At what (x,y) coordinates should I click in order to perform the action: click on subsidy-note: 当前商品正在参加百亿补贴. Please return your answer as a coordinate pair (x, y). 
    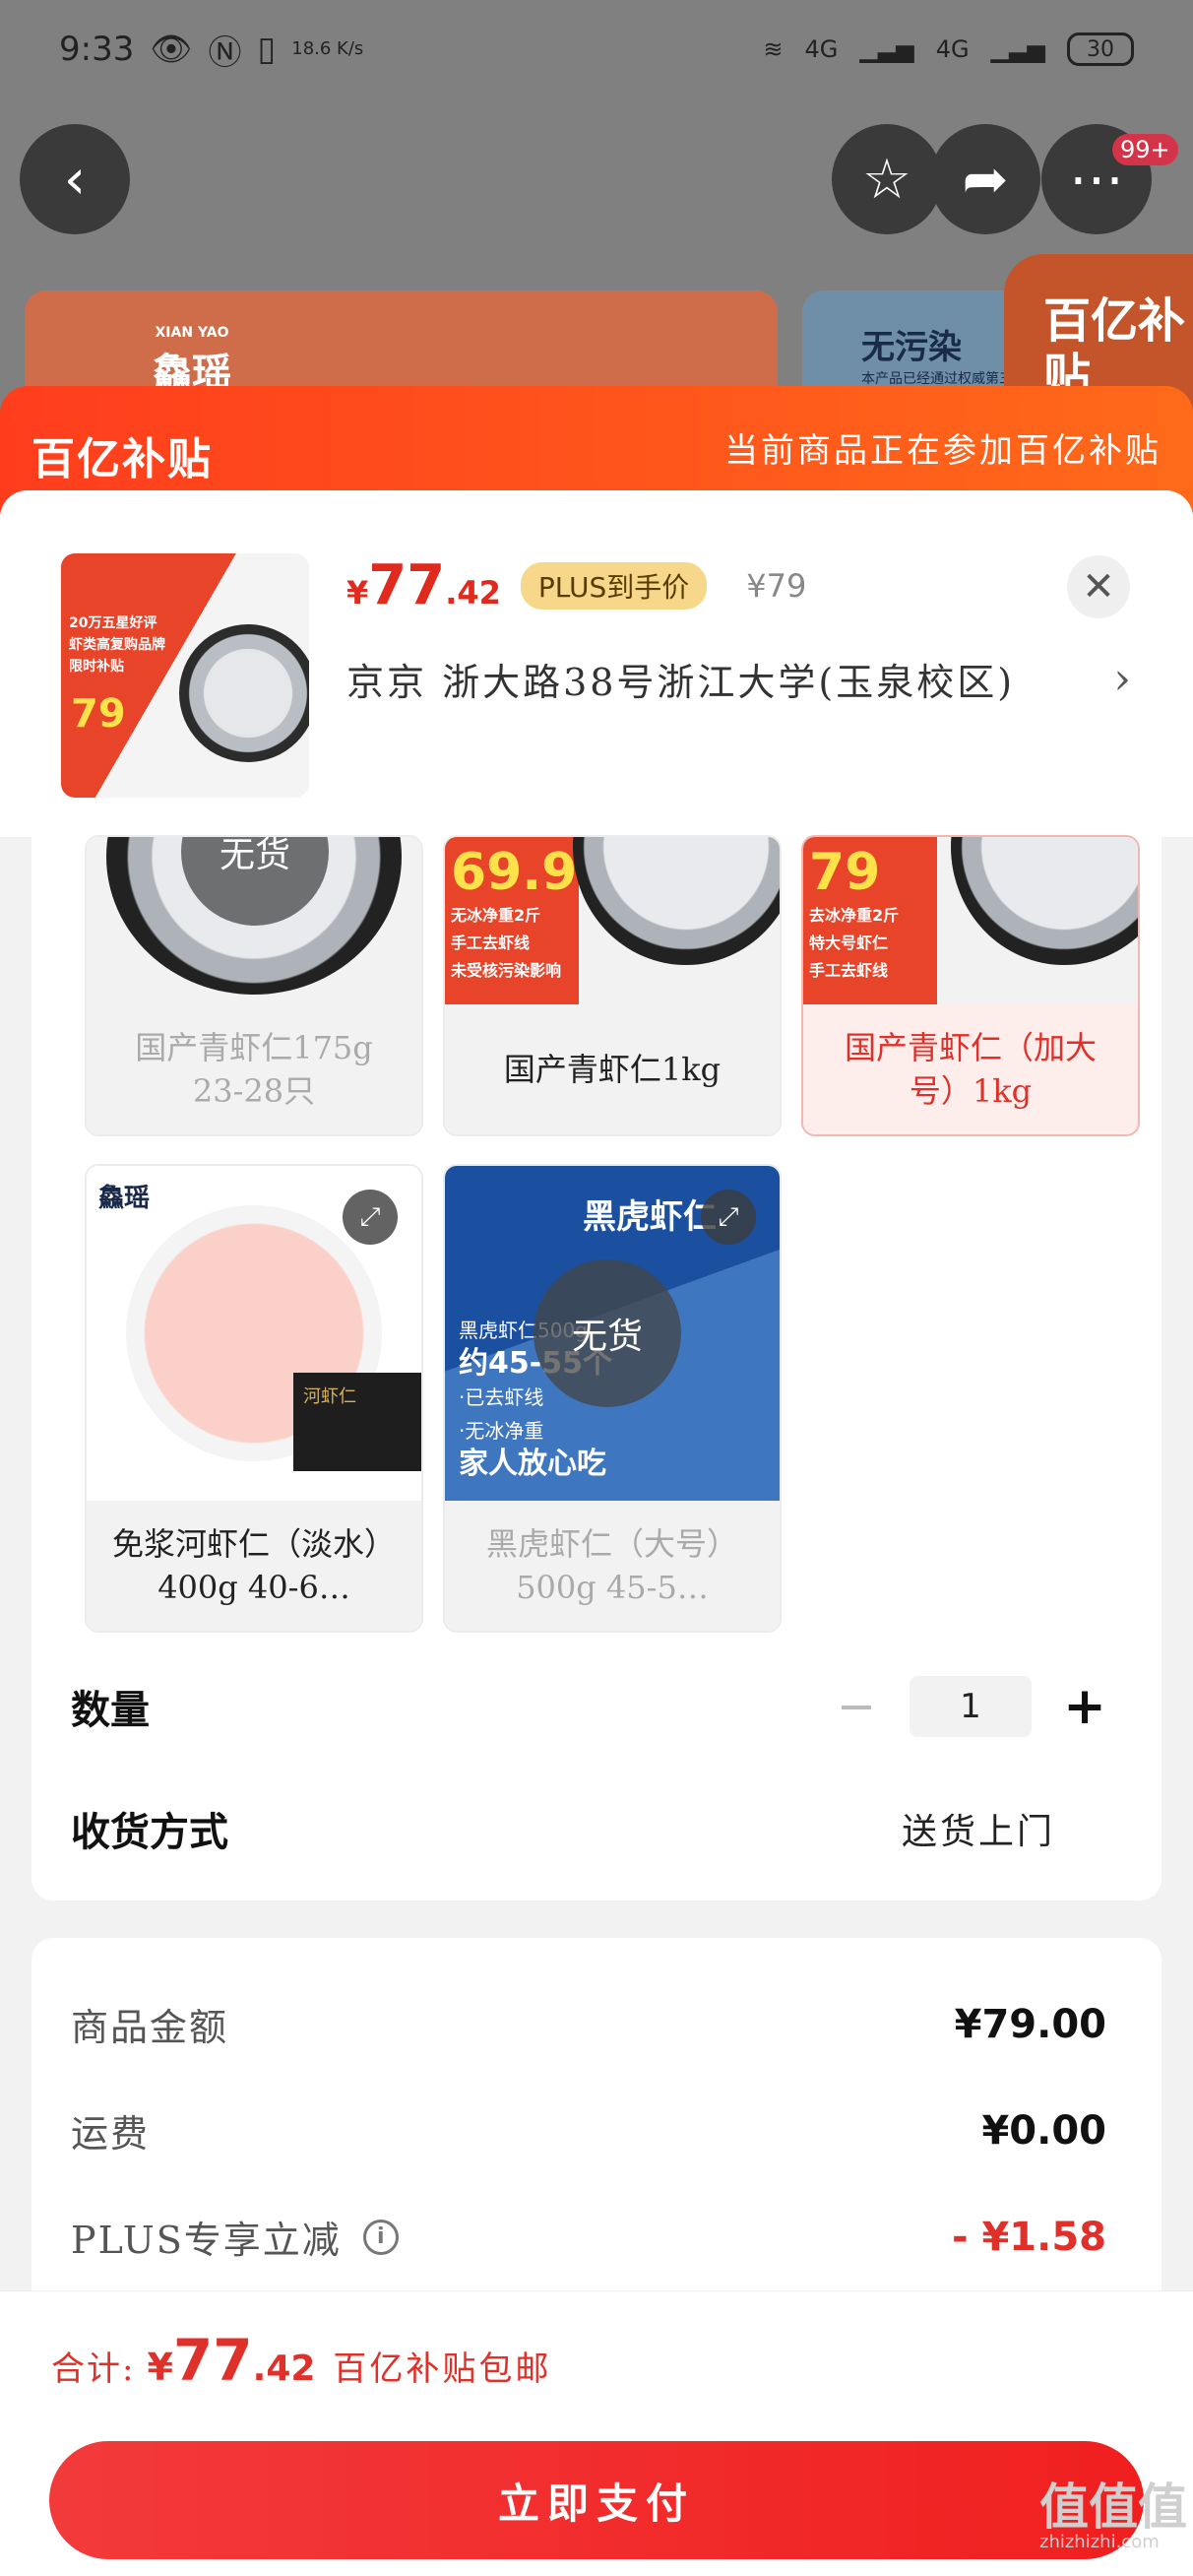
    Looking at the image, I should click on (943, 451).